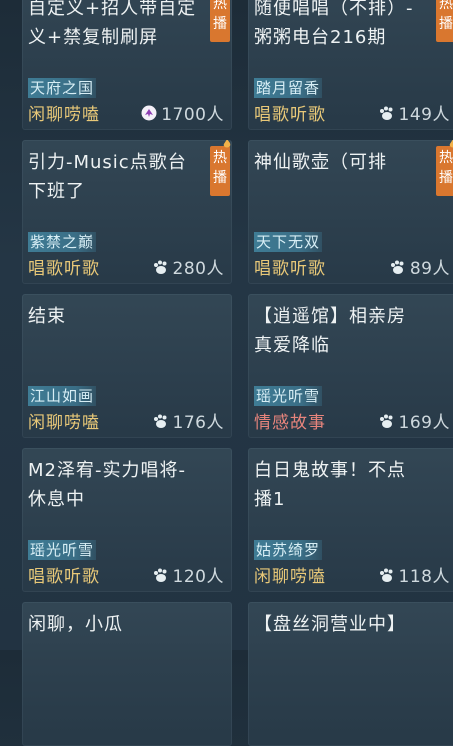 The height and width of the screenshot is (746, 453). What do you see at coordinates (350, 674) in the screenshot?
I see `room-card: 【盘丝洞营业中】` at bounding box center [350, 674].